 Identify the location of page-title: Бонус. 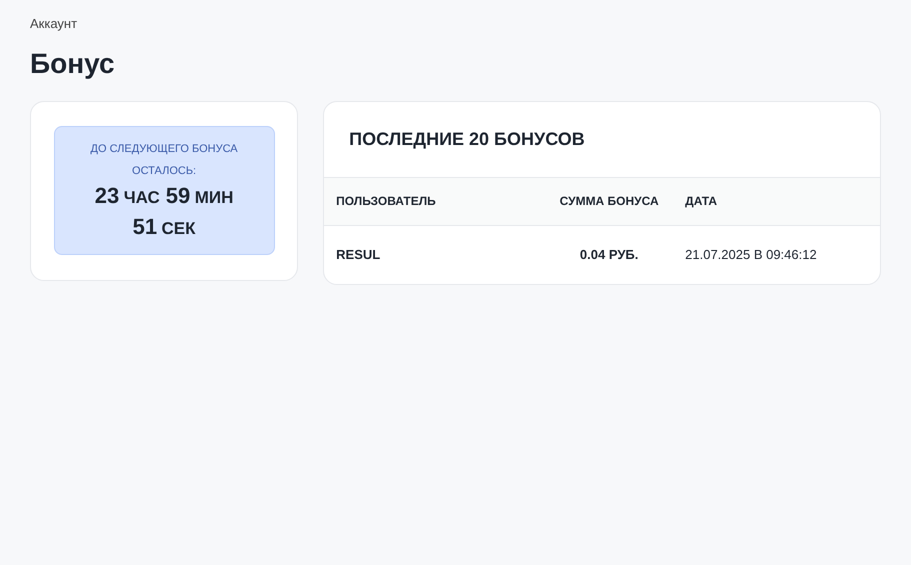
(72, 63).